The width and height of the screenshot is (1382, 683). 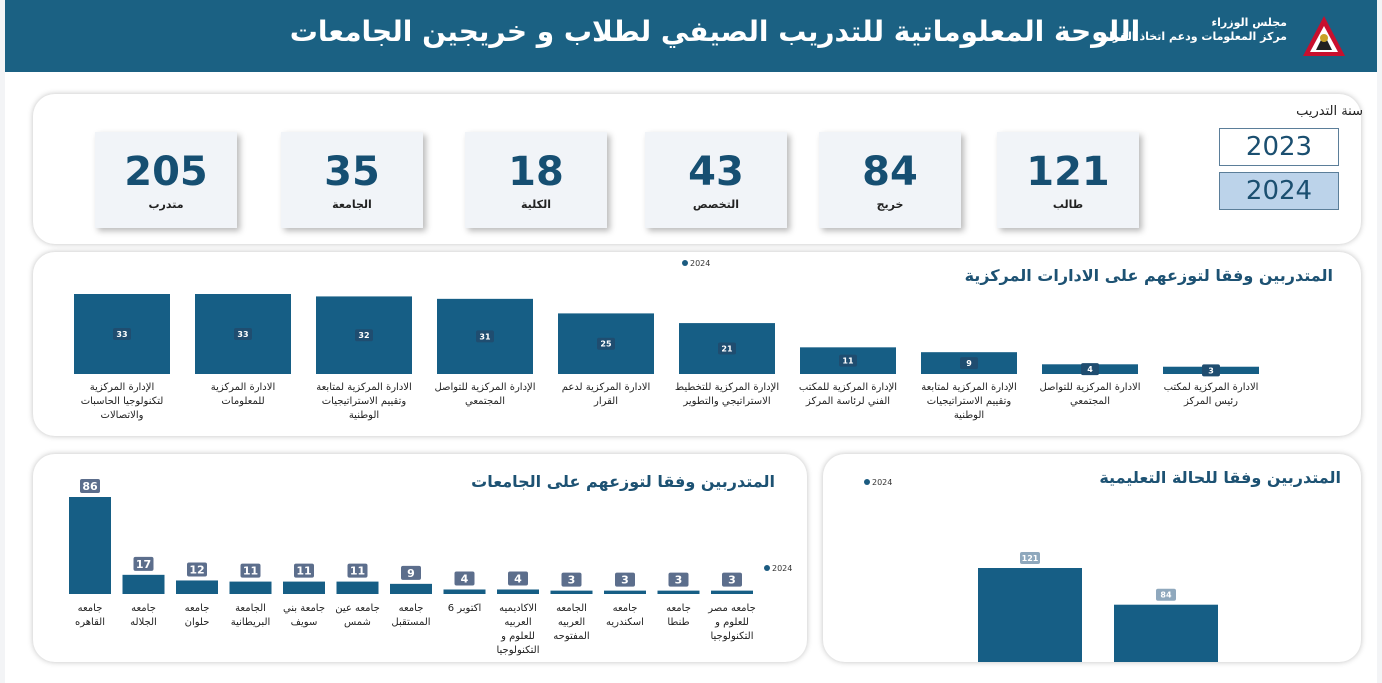 What do you see at coordinates (1041, 570) in the screenshot?
I see `education-chart: 2024121طالب84خريج` at bounding box center [1041, 570].